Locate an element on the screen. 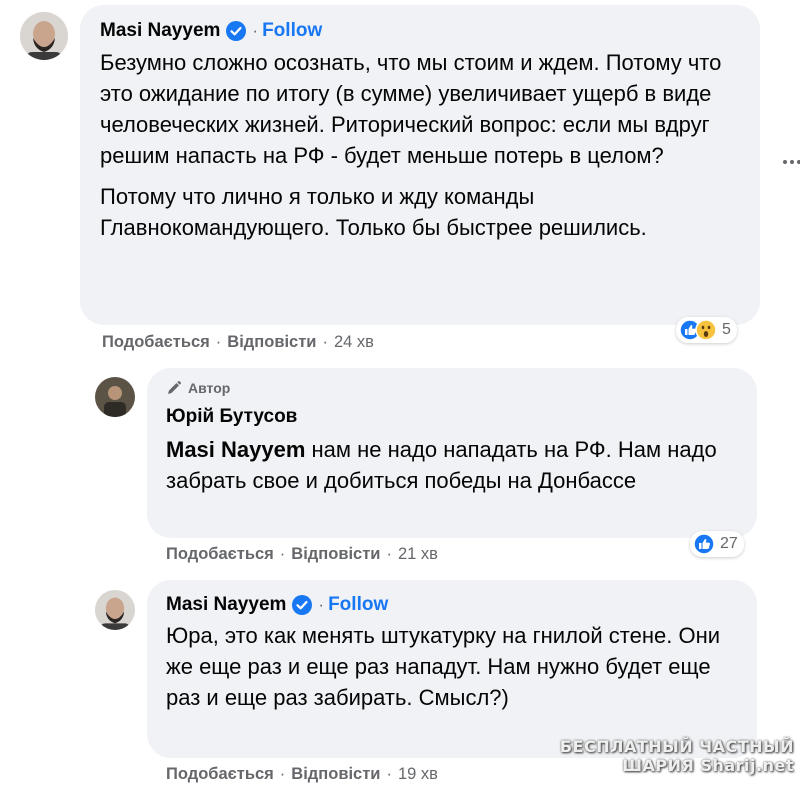 This screenshot has height=793, width=800. comment-actions: Подобається · Відповісти · 19 хв is located at coordinates (302, 774).